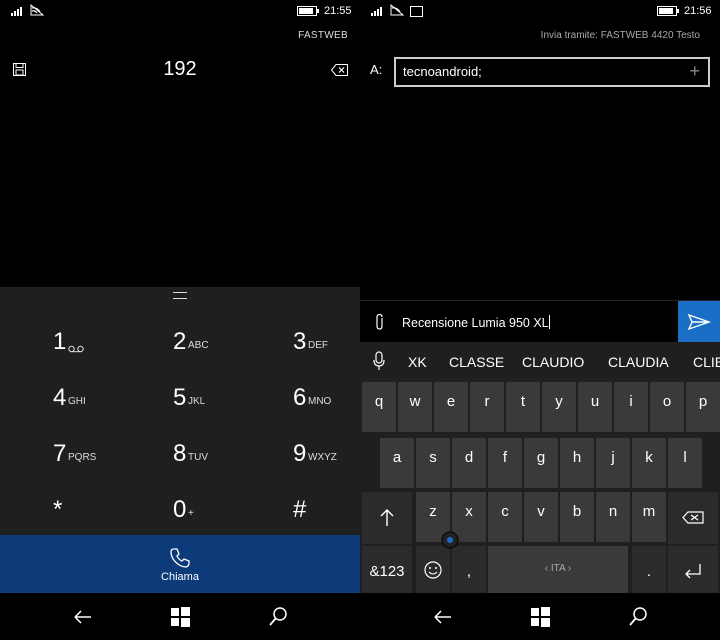  What do you see at coordinates (505, 517) in the screenshot?
I see `key-c: c` at bounding box center [505, 517].